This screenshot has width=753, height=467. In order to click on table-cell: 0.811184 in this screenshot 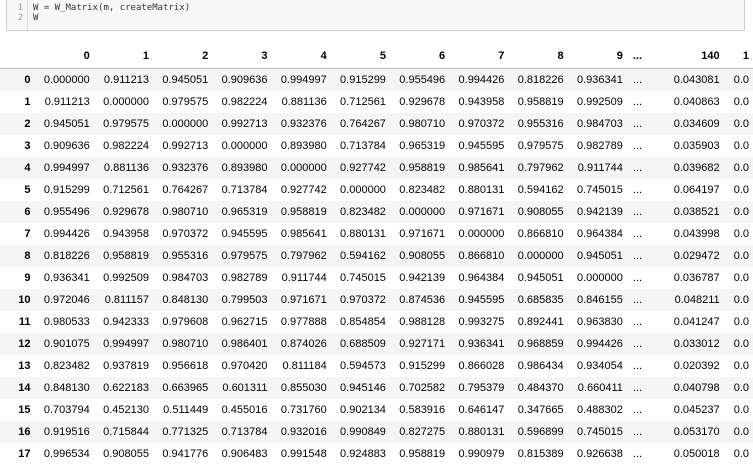, I will do `click(304, 366)`.